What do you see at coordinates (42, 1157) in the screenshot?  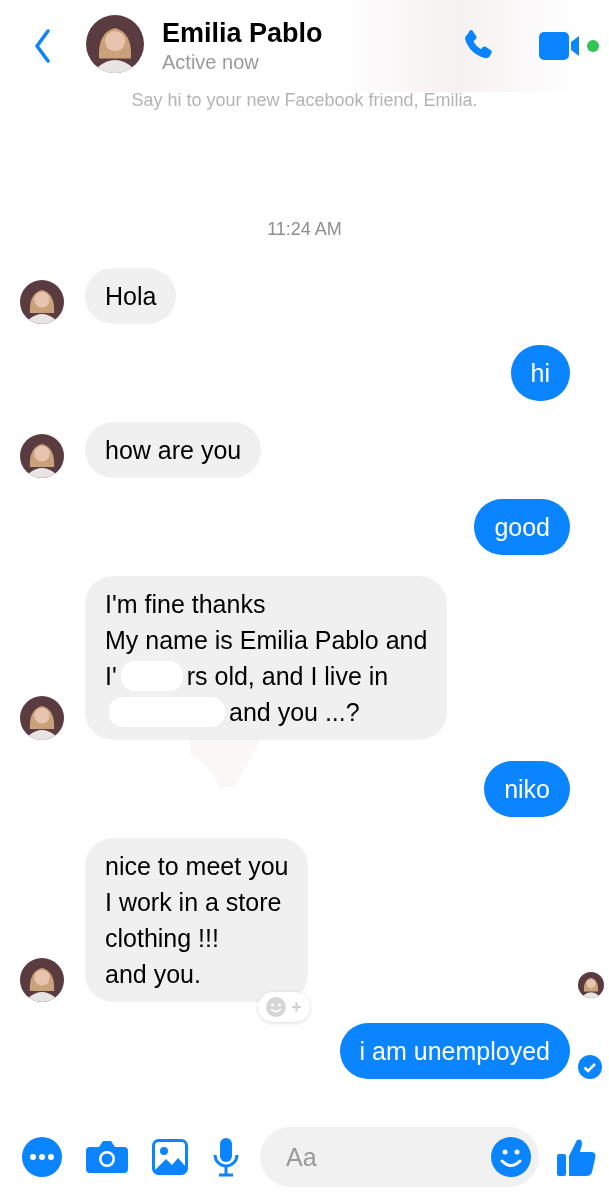 I see `more-icon` at bounding box center [42, 1157].